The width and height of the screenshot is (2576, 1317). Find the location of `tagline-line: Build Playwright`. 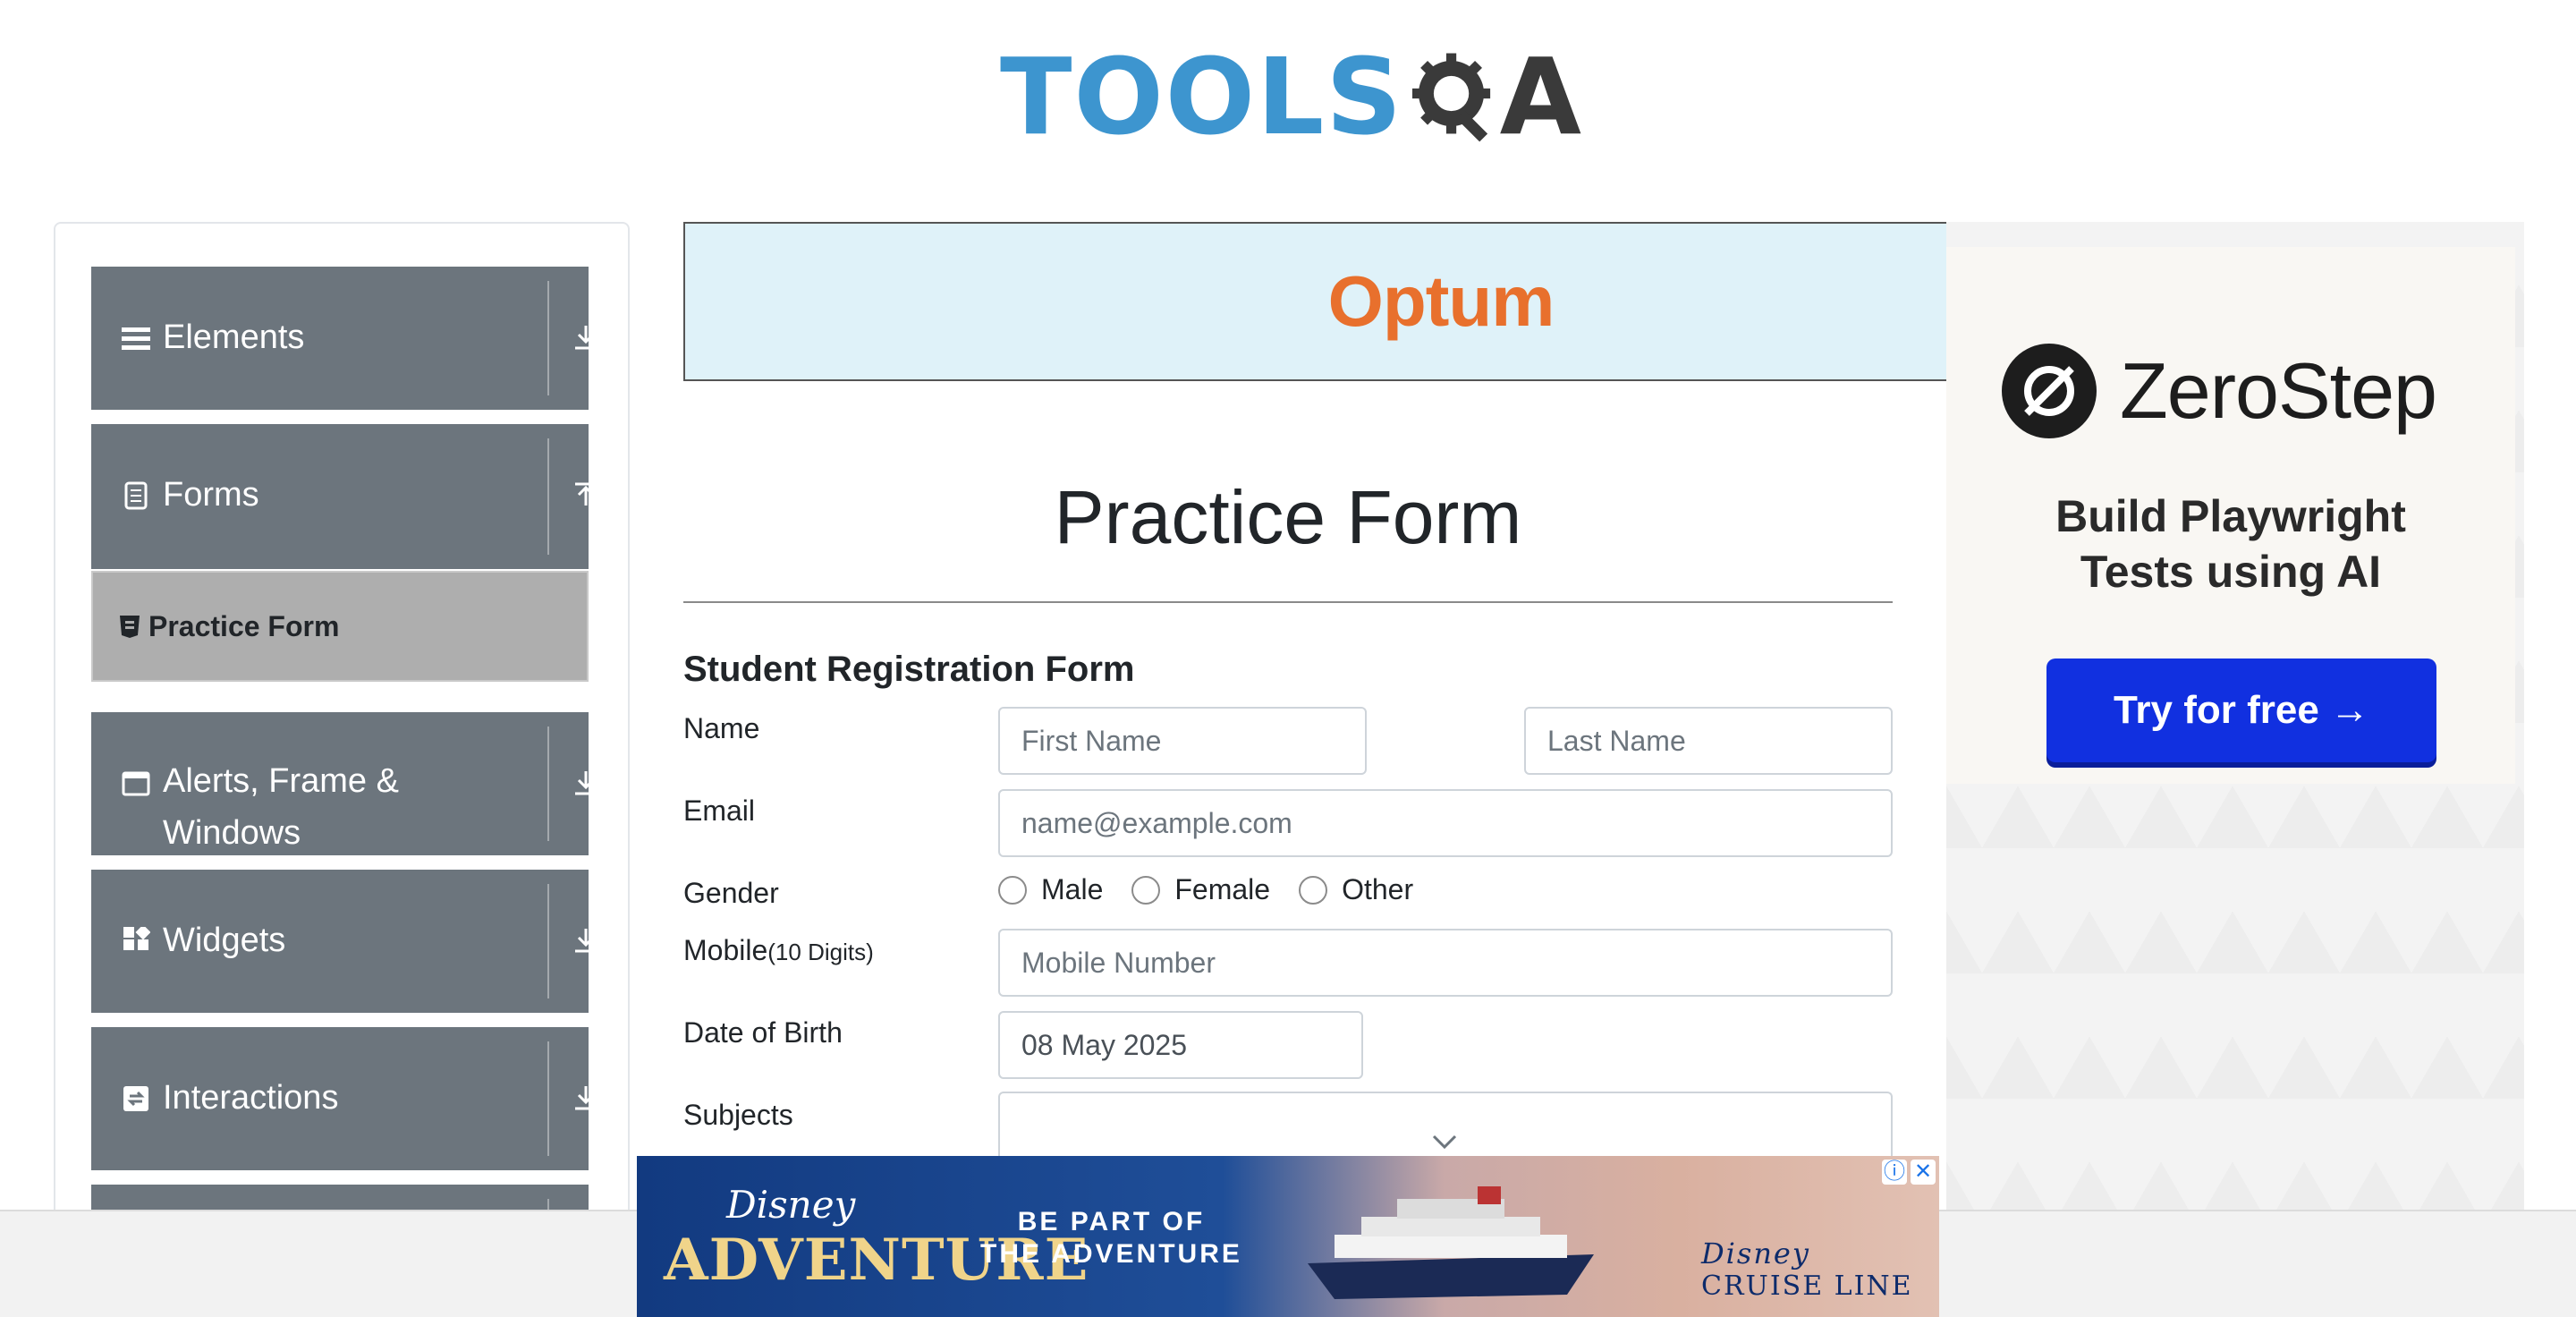

tagline-line: Build Playwright is located at coordinates (2230, 516).